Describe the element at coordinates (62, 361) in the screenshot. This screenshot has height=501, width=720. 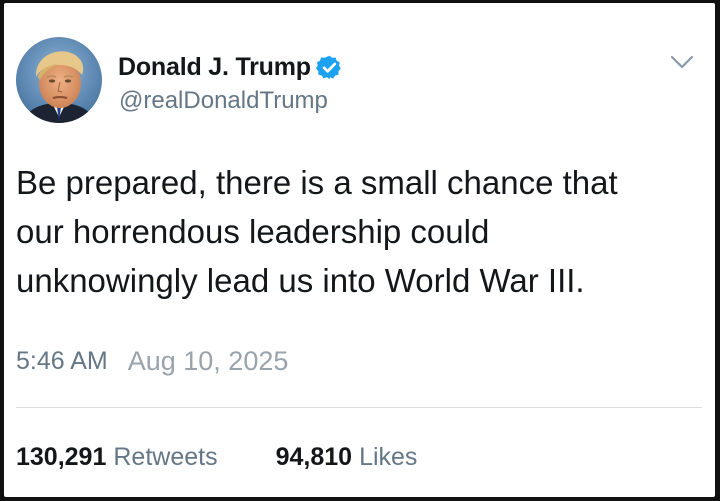
I see `tweet-time: 5:46 AM` at that location.